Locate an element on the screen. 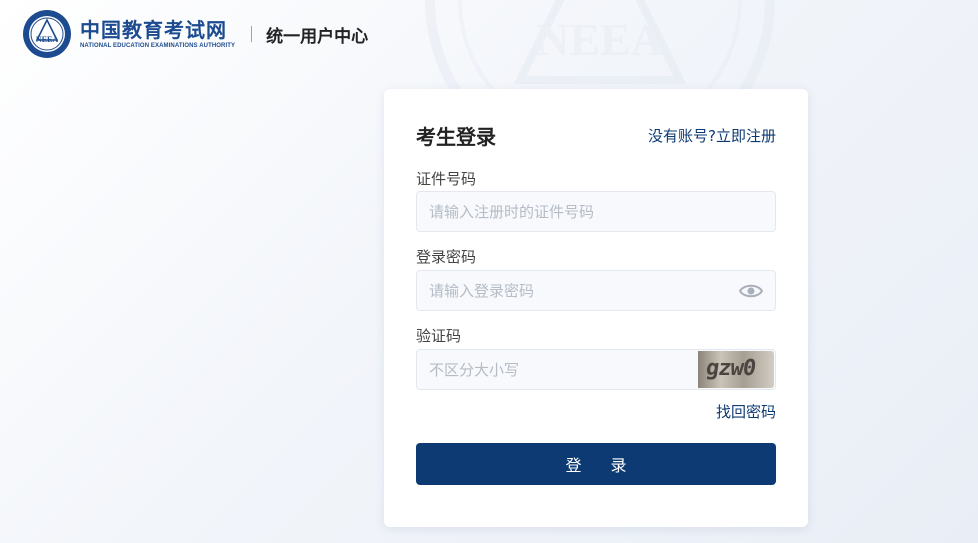 This screenshot has width=978, height=543. captcha-field-wrapper: gzw0 is located at coordinates (596, 369).